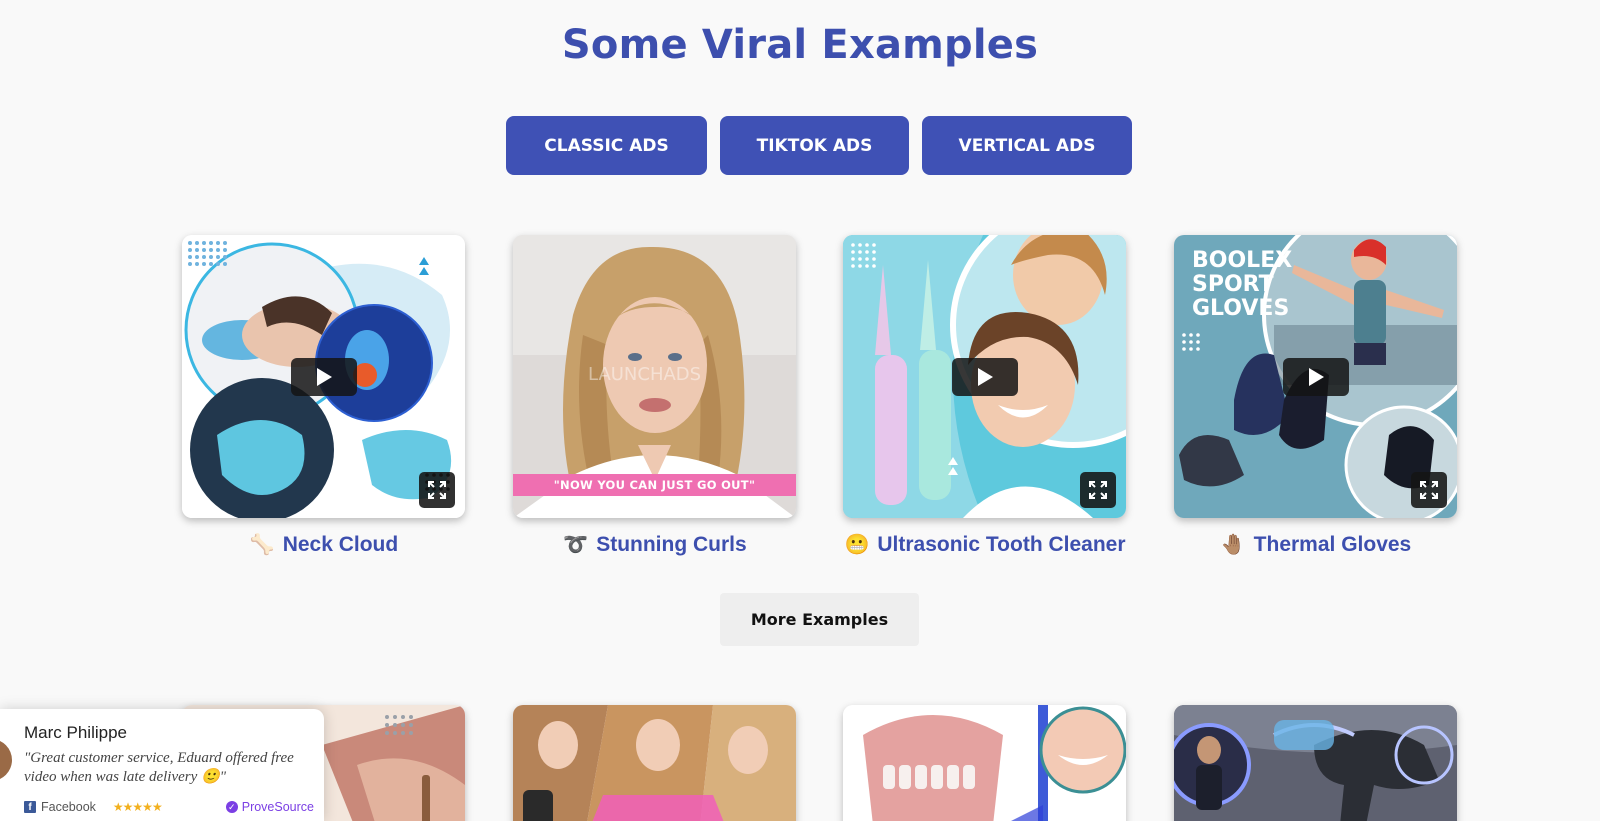 The width and height of the screenshot is (1600, 821). I want to click on review-source: f Facebook ★★★★★, so click(93, 807).